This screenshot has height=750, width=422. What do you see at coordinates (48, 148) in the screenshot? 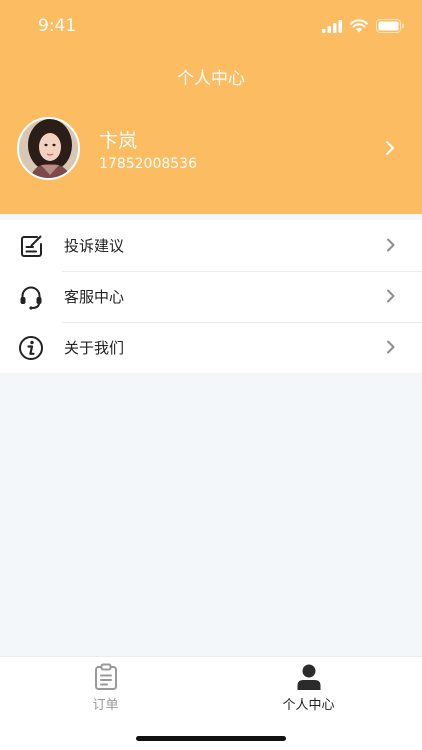
I see `avatar` at bounding box center [48, 148].